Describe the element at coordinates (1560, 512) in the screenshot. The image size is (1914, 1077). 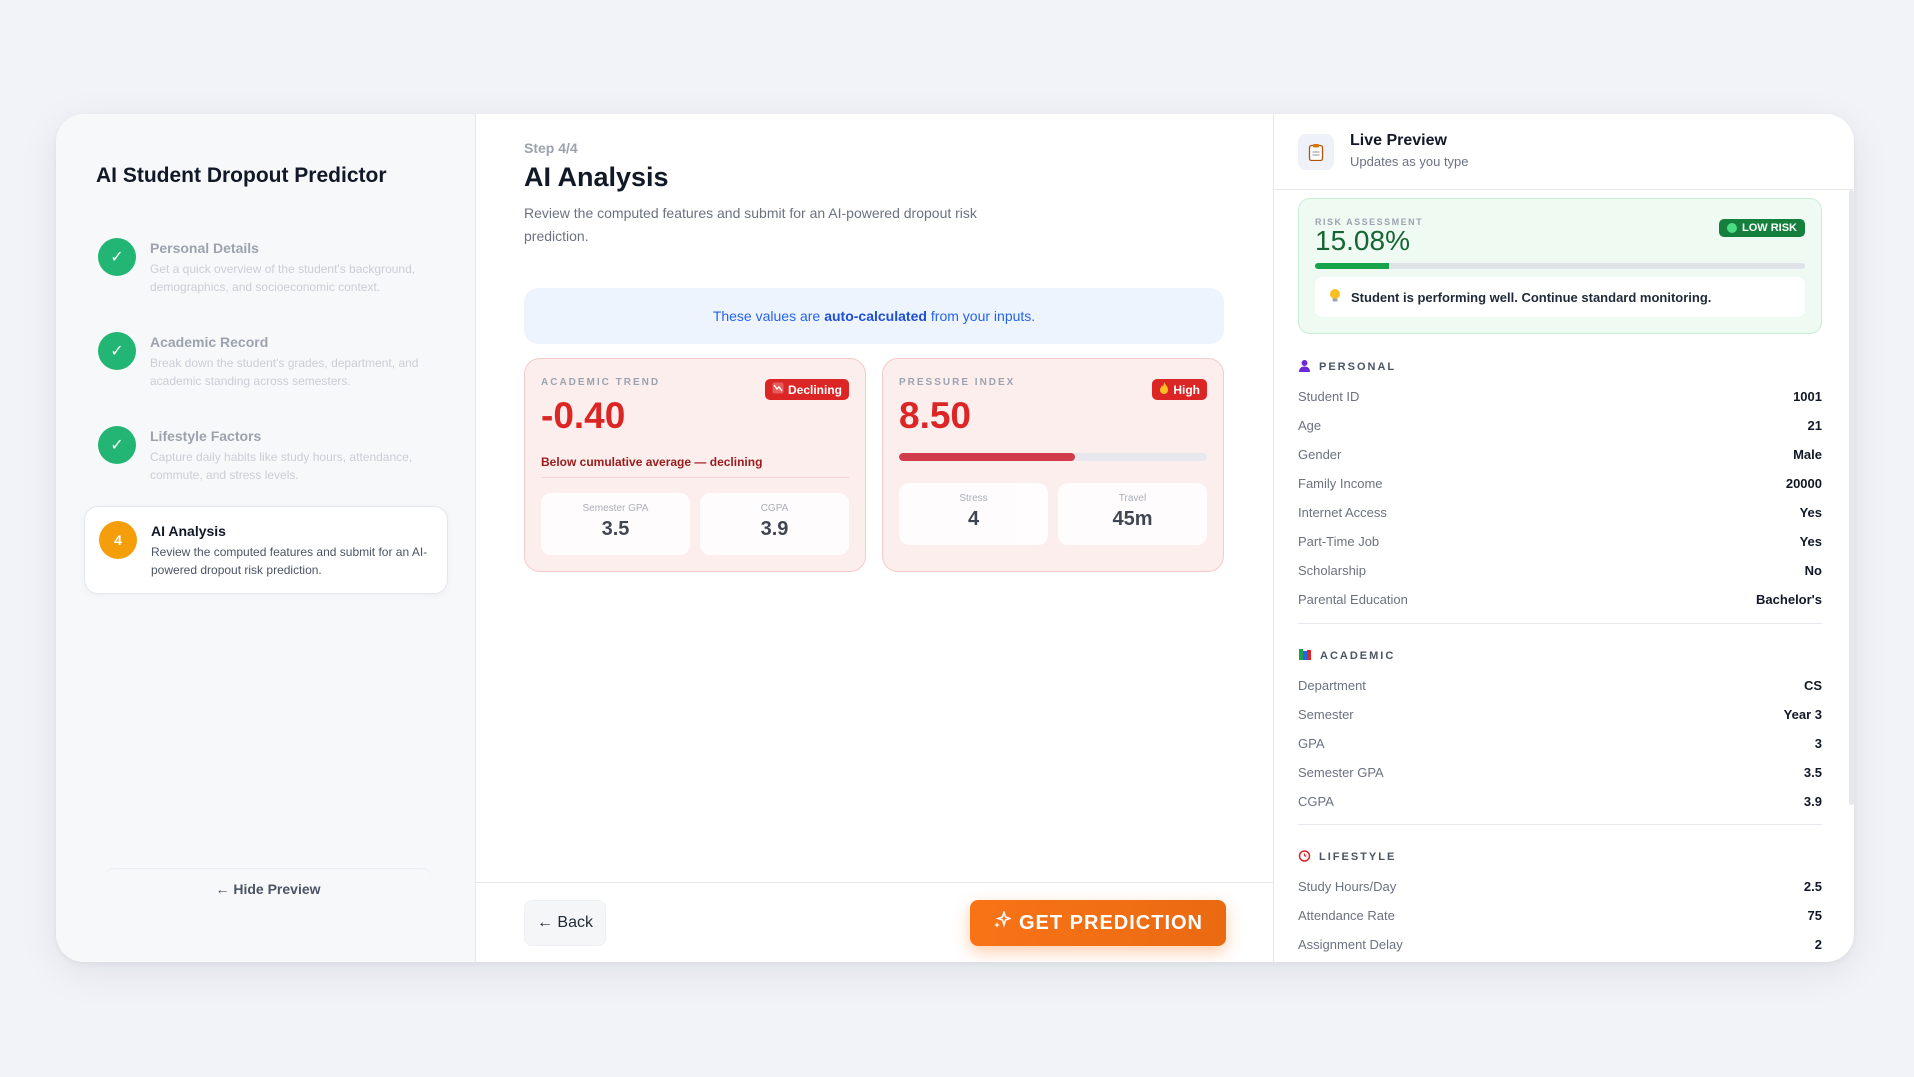
I see `data-row: Internet Access Yes` at that location.